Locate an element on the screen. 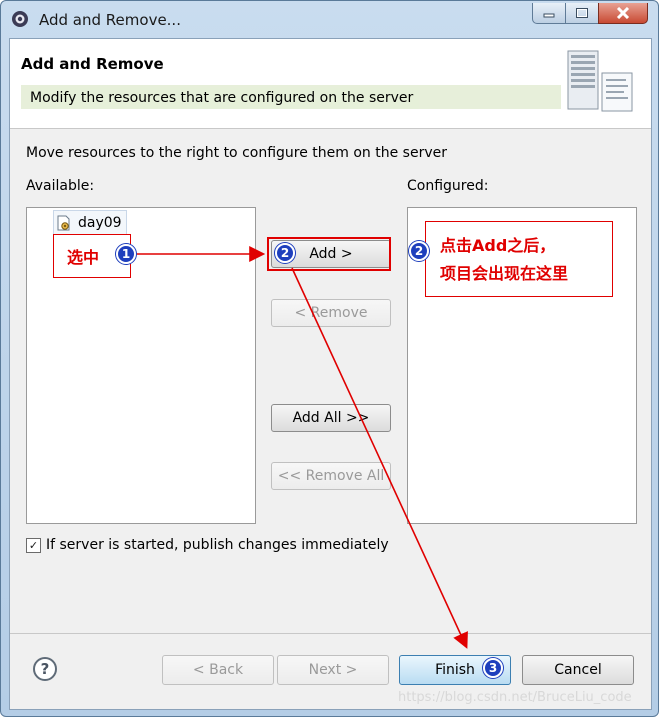  minimize-icon is located at coordinates (549, 15).